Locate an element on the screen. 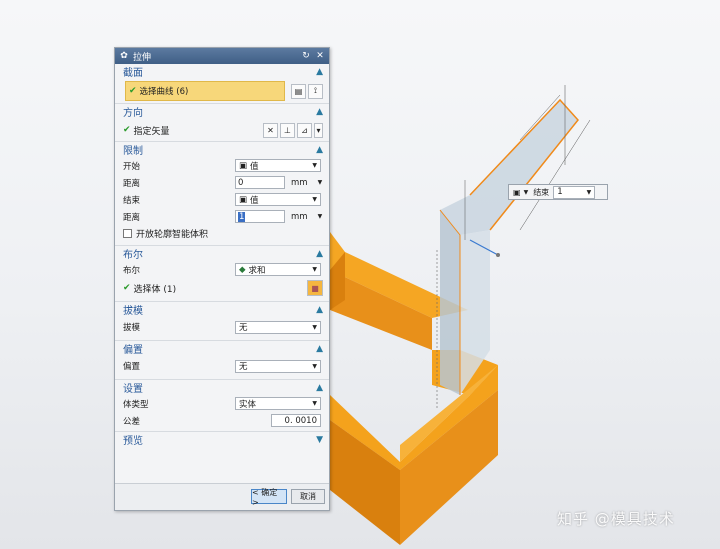 Image resolution: width=720 pixels, height=549 pixels. distance2-unit: mm is located at coordinates (299, 216).